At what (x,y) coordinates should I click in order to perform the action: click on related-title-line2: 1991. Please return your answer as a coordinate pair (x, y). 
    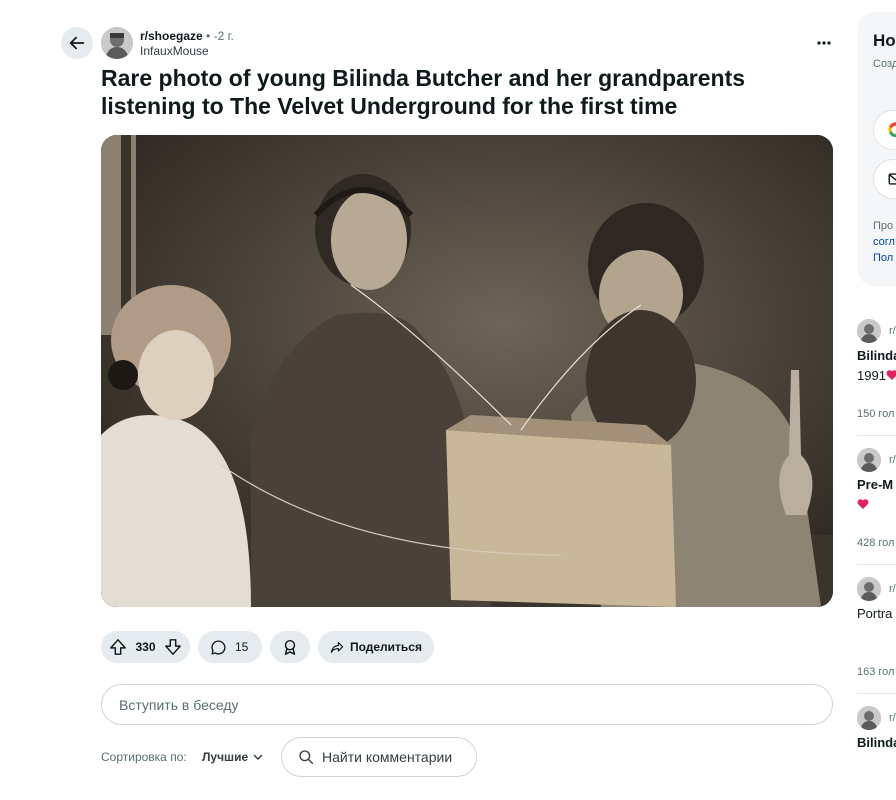
    Looking at the image, I should click on (876, 376).